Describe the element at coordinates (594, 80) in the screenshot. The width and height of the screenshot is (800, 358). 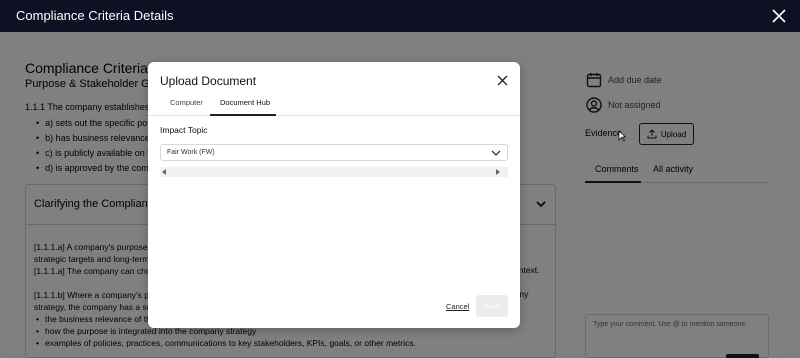
I see `calendar-icon` at that location.